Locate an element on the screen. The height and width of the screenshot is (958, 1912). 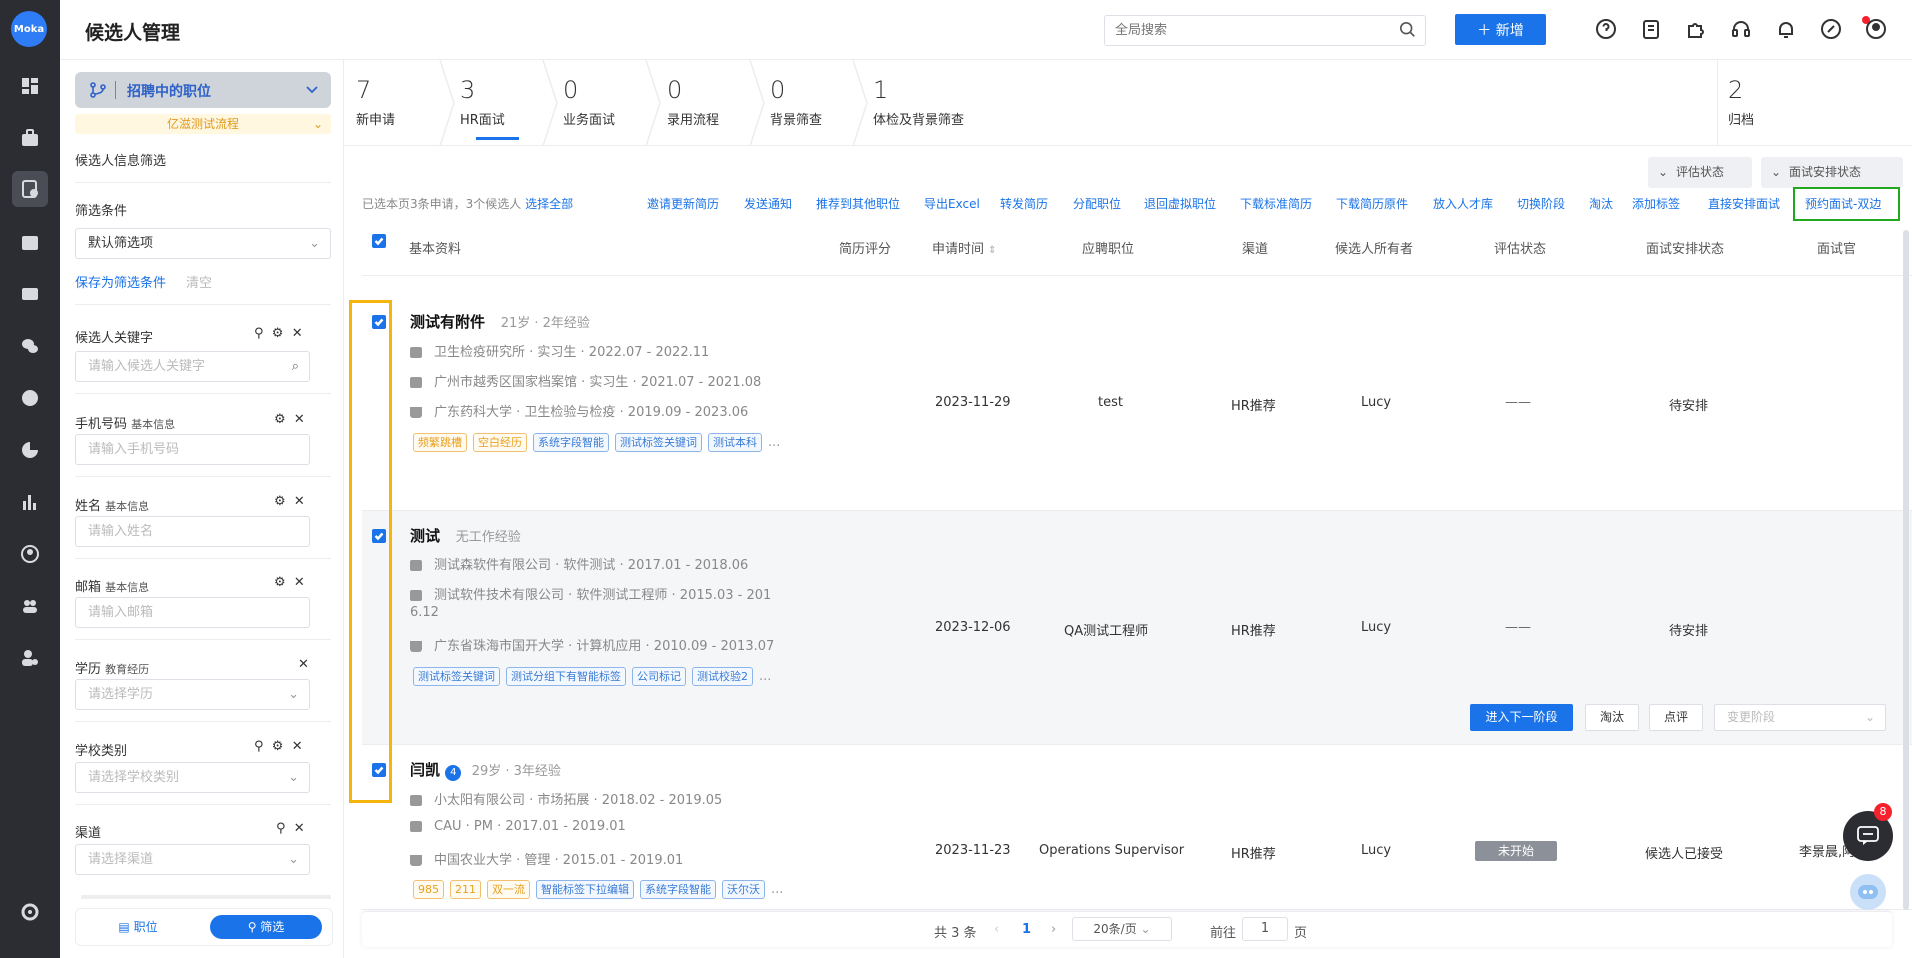
next-stage-button: 进入下一阶段 is located at coordinates (1521, 717).